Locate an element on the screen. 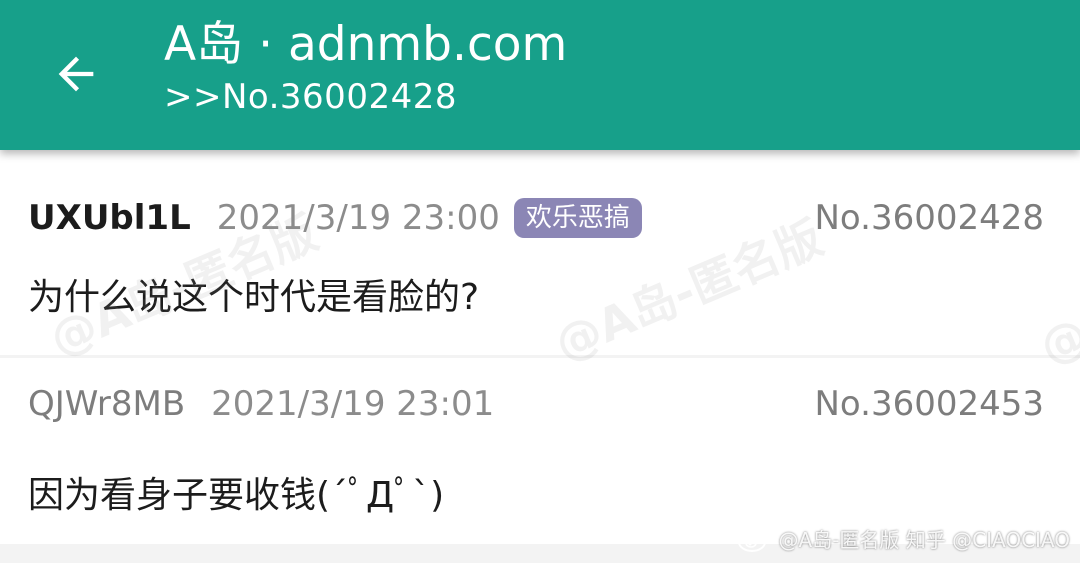 This screenshot has height=563, width=1080. post-time: 2021/3/19 23:00 is located at coordinates (358, 218).